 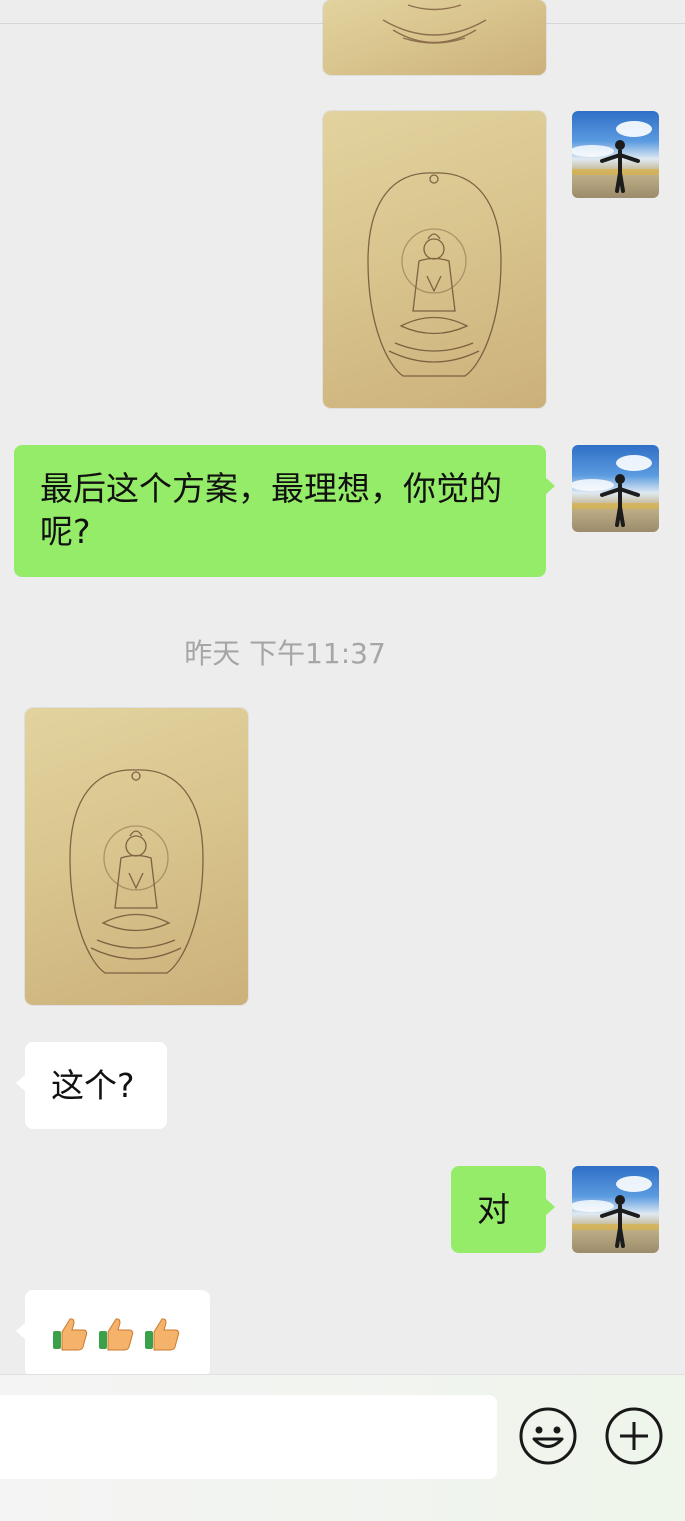 I want to click on message-input, so click(x=248, y=1437).